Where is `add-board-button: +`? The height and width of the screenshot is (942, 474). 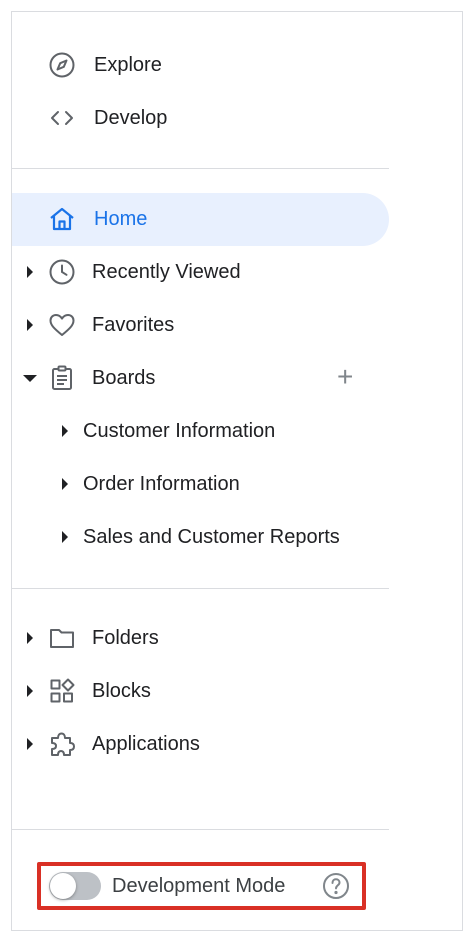
add-board-button: + is located at coordinates (345, 377).